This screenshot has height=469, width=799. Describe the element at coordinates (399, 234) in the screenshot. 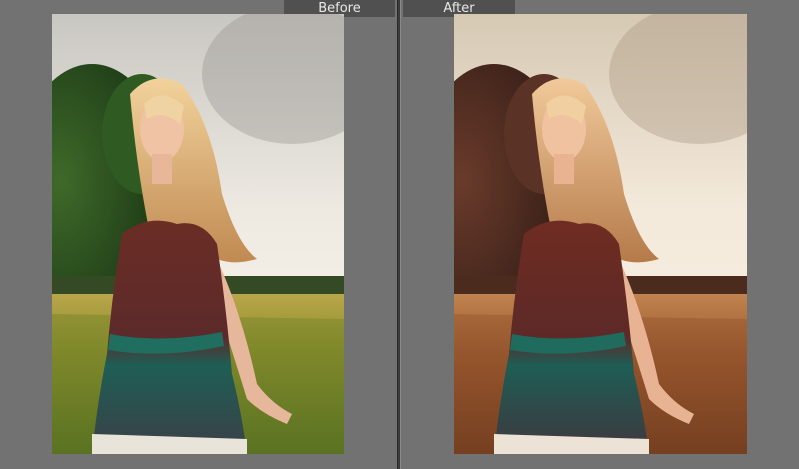

I see `compare-divider` at that location.